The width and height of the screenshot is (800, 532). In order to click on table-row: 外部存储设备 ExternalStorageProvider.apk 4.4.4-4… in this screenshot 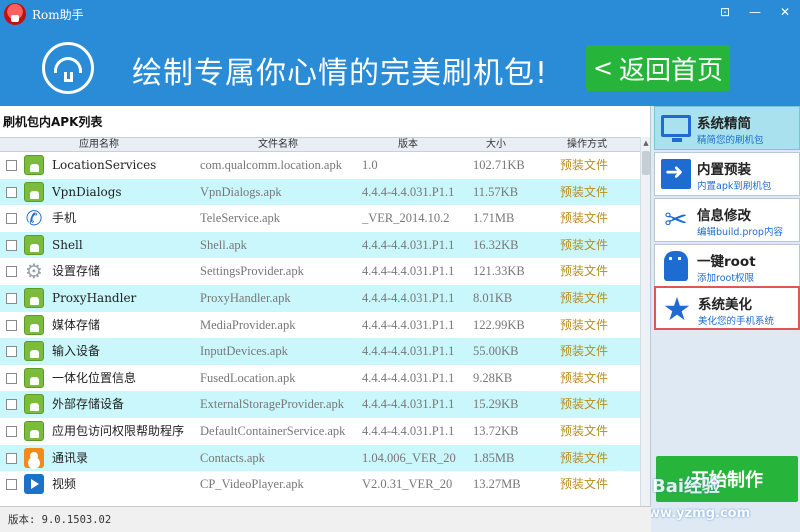, I will do `click(320, 404)`.